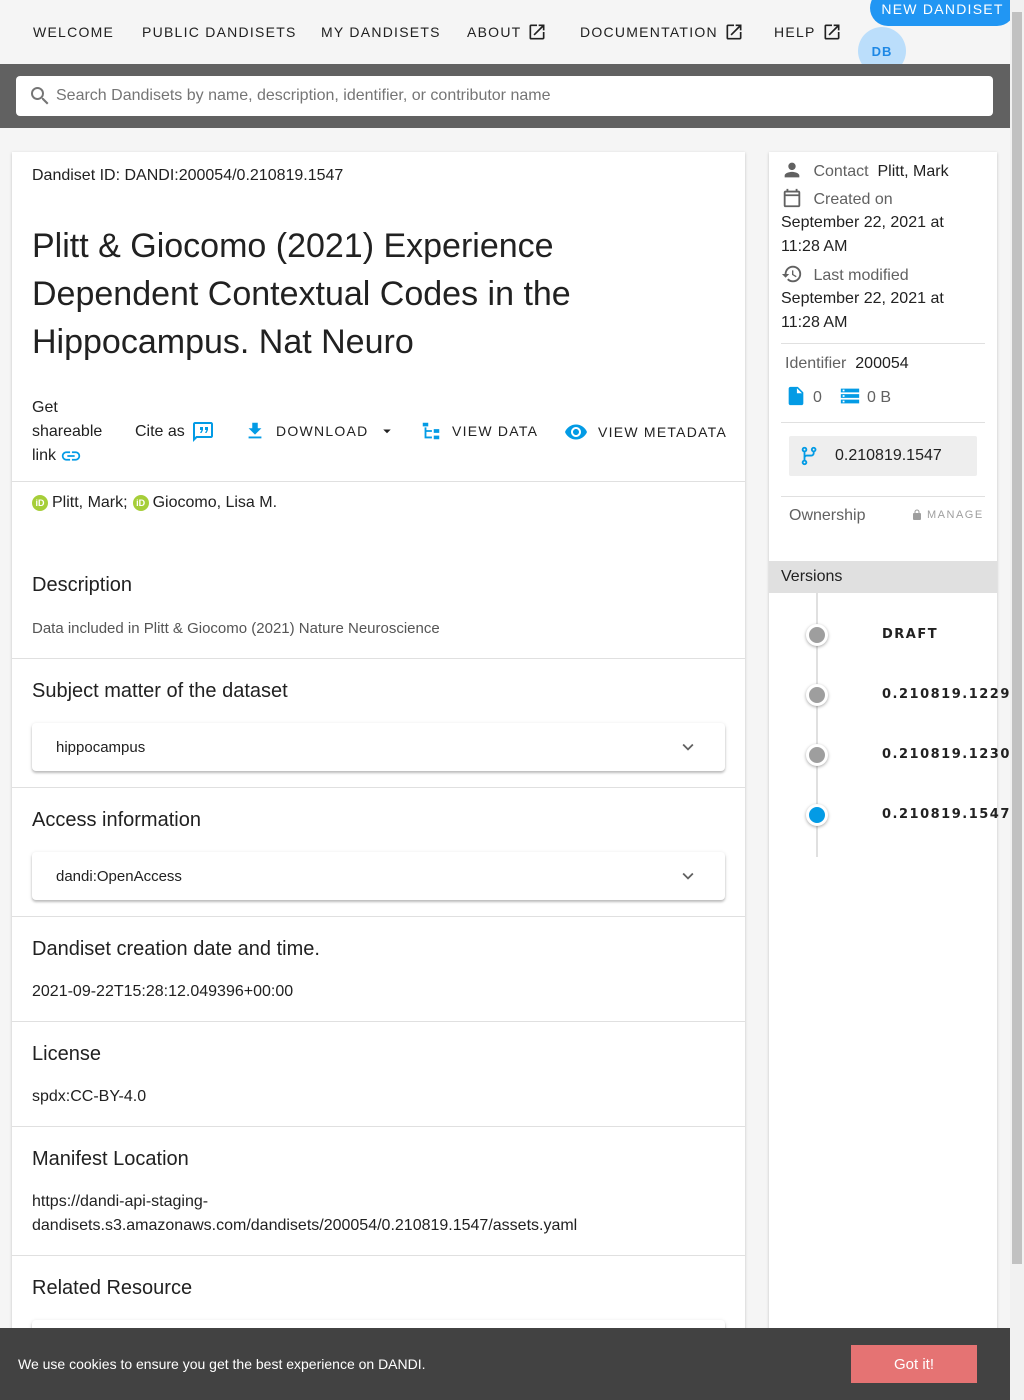 This screenshot has width=1024, height=1400. What do you see at coordinates (40, 96) in the screenshot?
I see `search-icon` at bounding box center [40, 96].